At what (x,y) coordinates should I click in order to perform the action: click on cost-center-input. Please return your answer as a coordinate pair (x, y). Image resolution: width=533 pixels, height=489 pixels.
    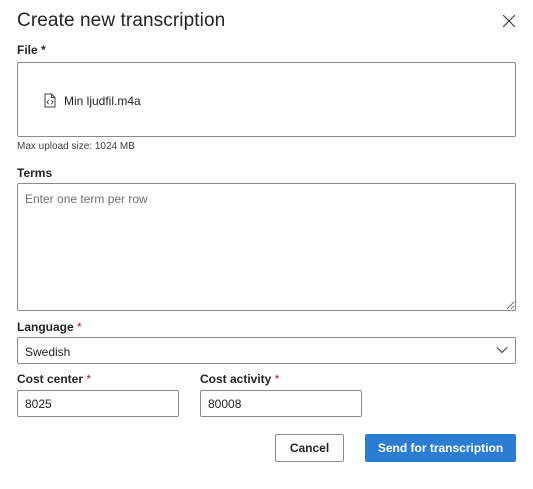
    Looking at the image, I should click on (98, 403).